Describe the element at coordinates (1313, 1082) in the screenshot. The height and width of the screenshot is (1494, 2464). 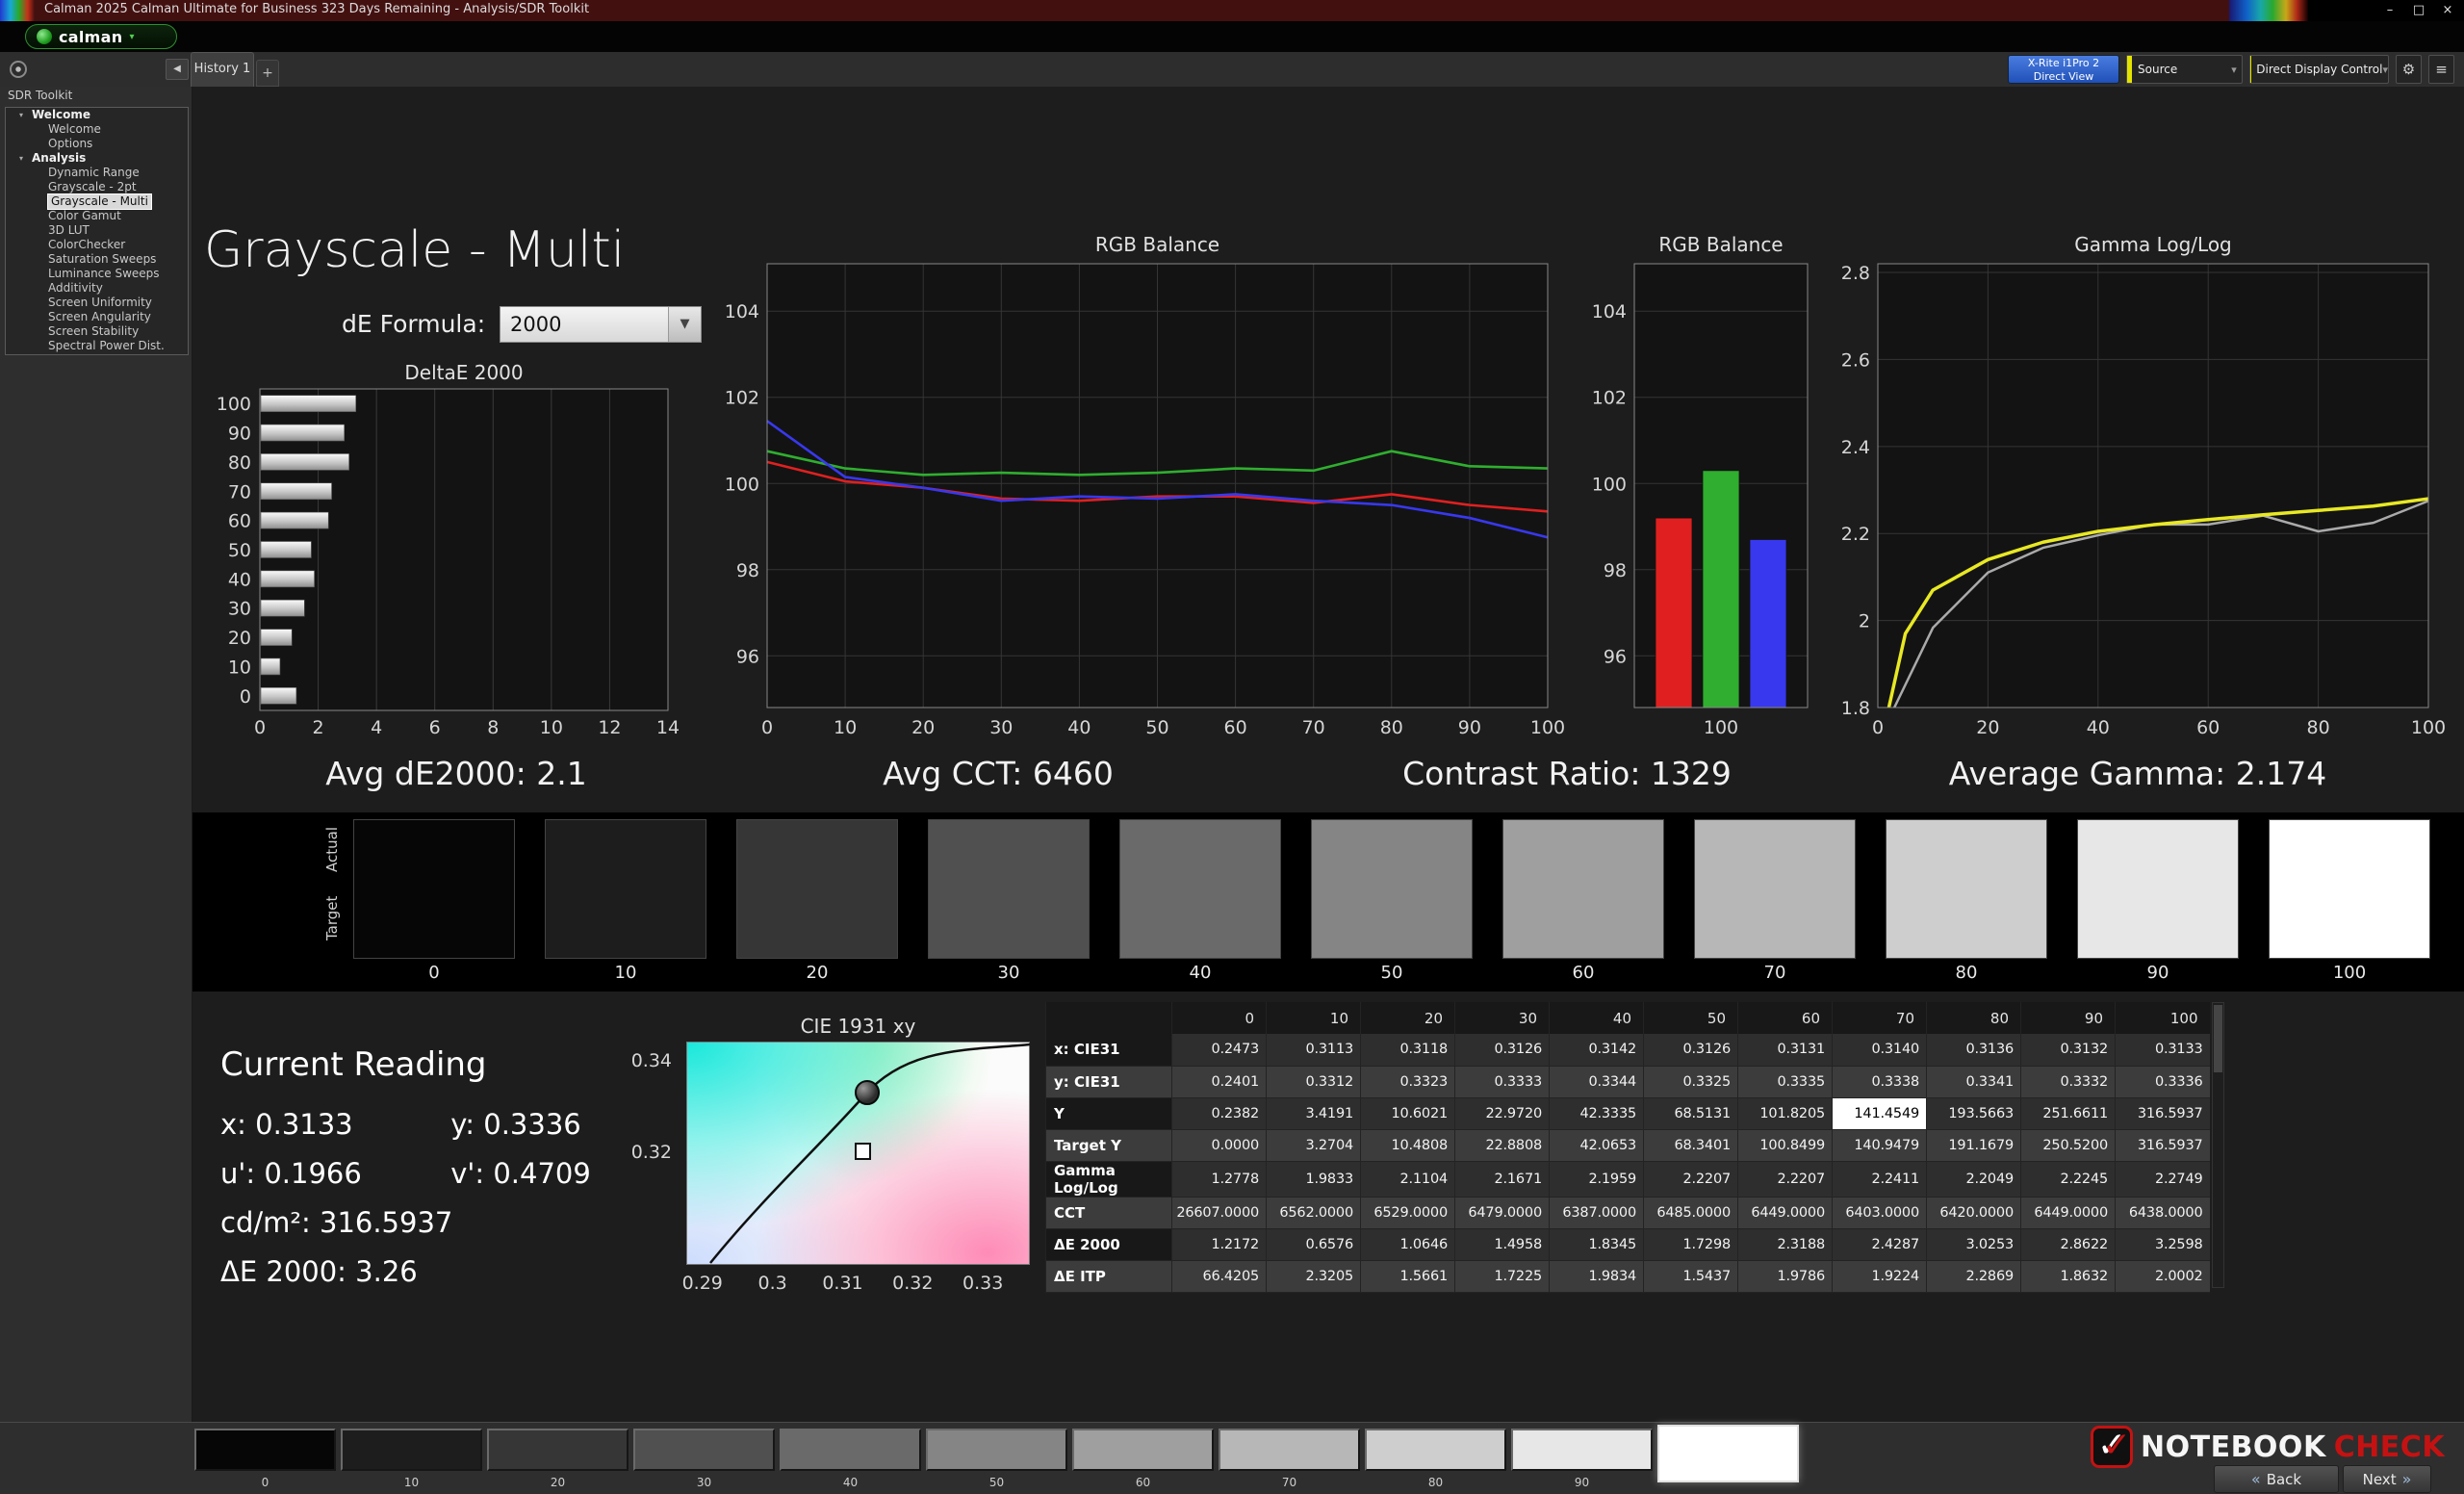
I see `table-cell: 0.3312` at that location.